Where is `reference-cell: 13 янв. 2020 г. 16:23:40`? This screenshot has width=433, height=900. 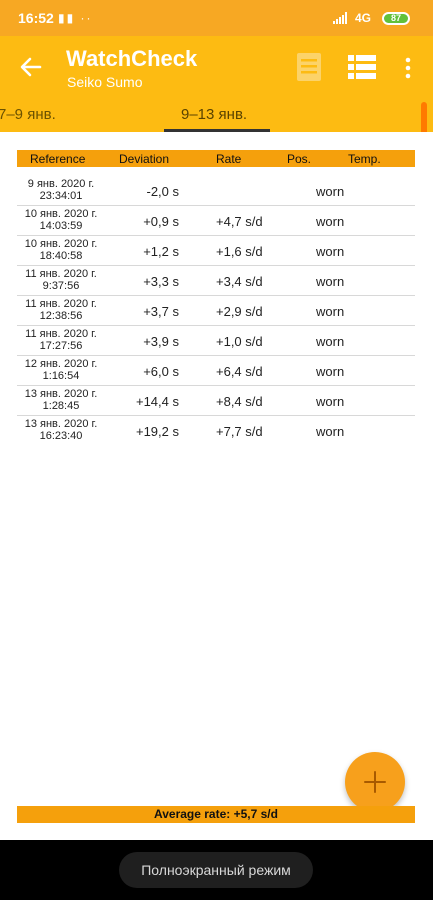
reference-cell: 13 янв. 2020 г. 16:23:40 is located at coordinates (61, 430).